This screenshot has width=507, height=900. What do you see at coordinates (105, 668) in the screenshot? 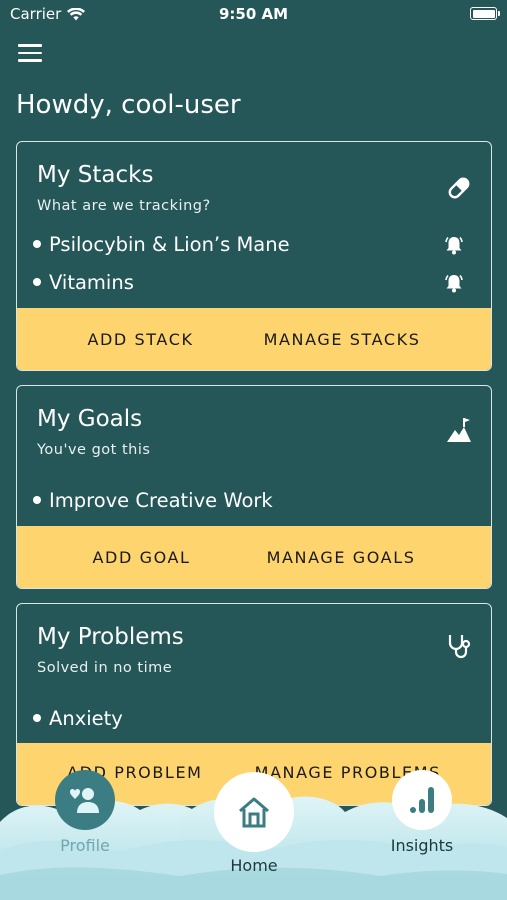
I see `problems-subtitle: Solved in no time` at bounding box center [105, 668].